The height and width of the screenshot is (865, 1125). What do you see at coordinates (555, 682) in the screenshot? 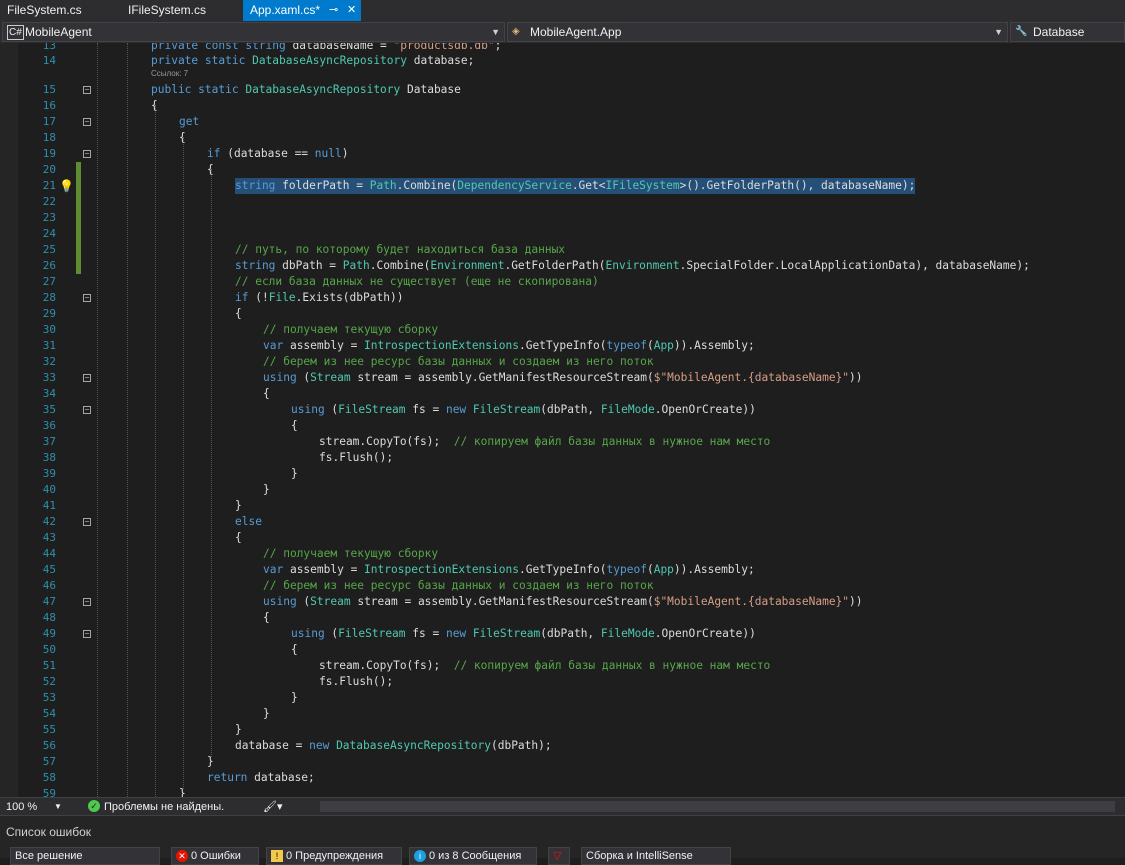
I see `code-line: 52 fs.Flush();` at bounding box center [555, 682].